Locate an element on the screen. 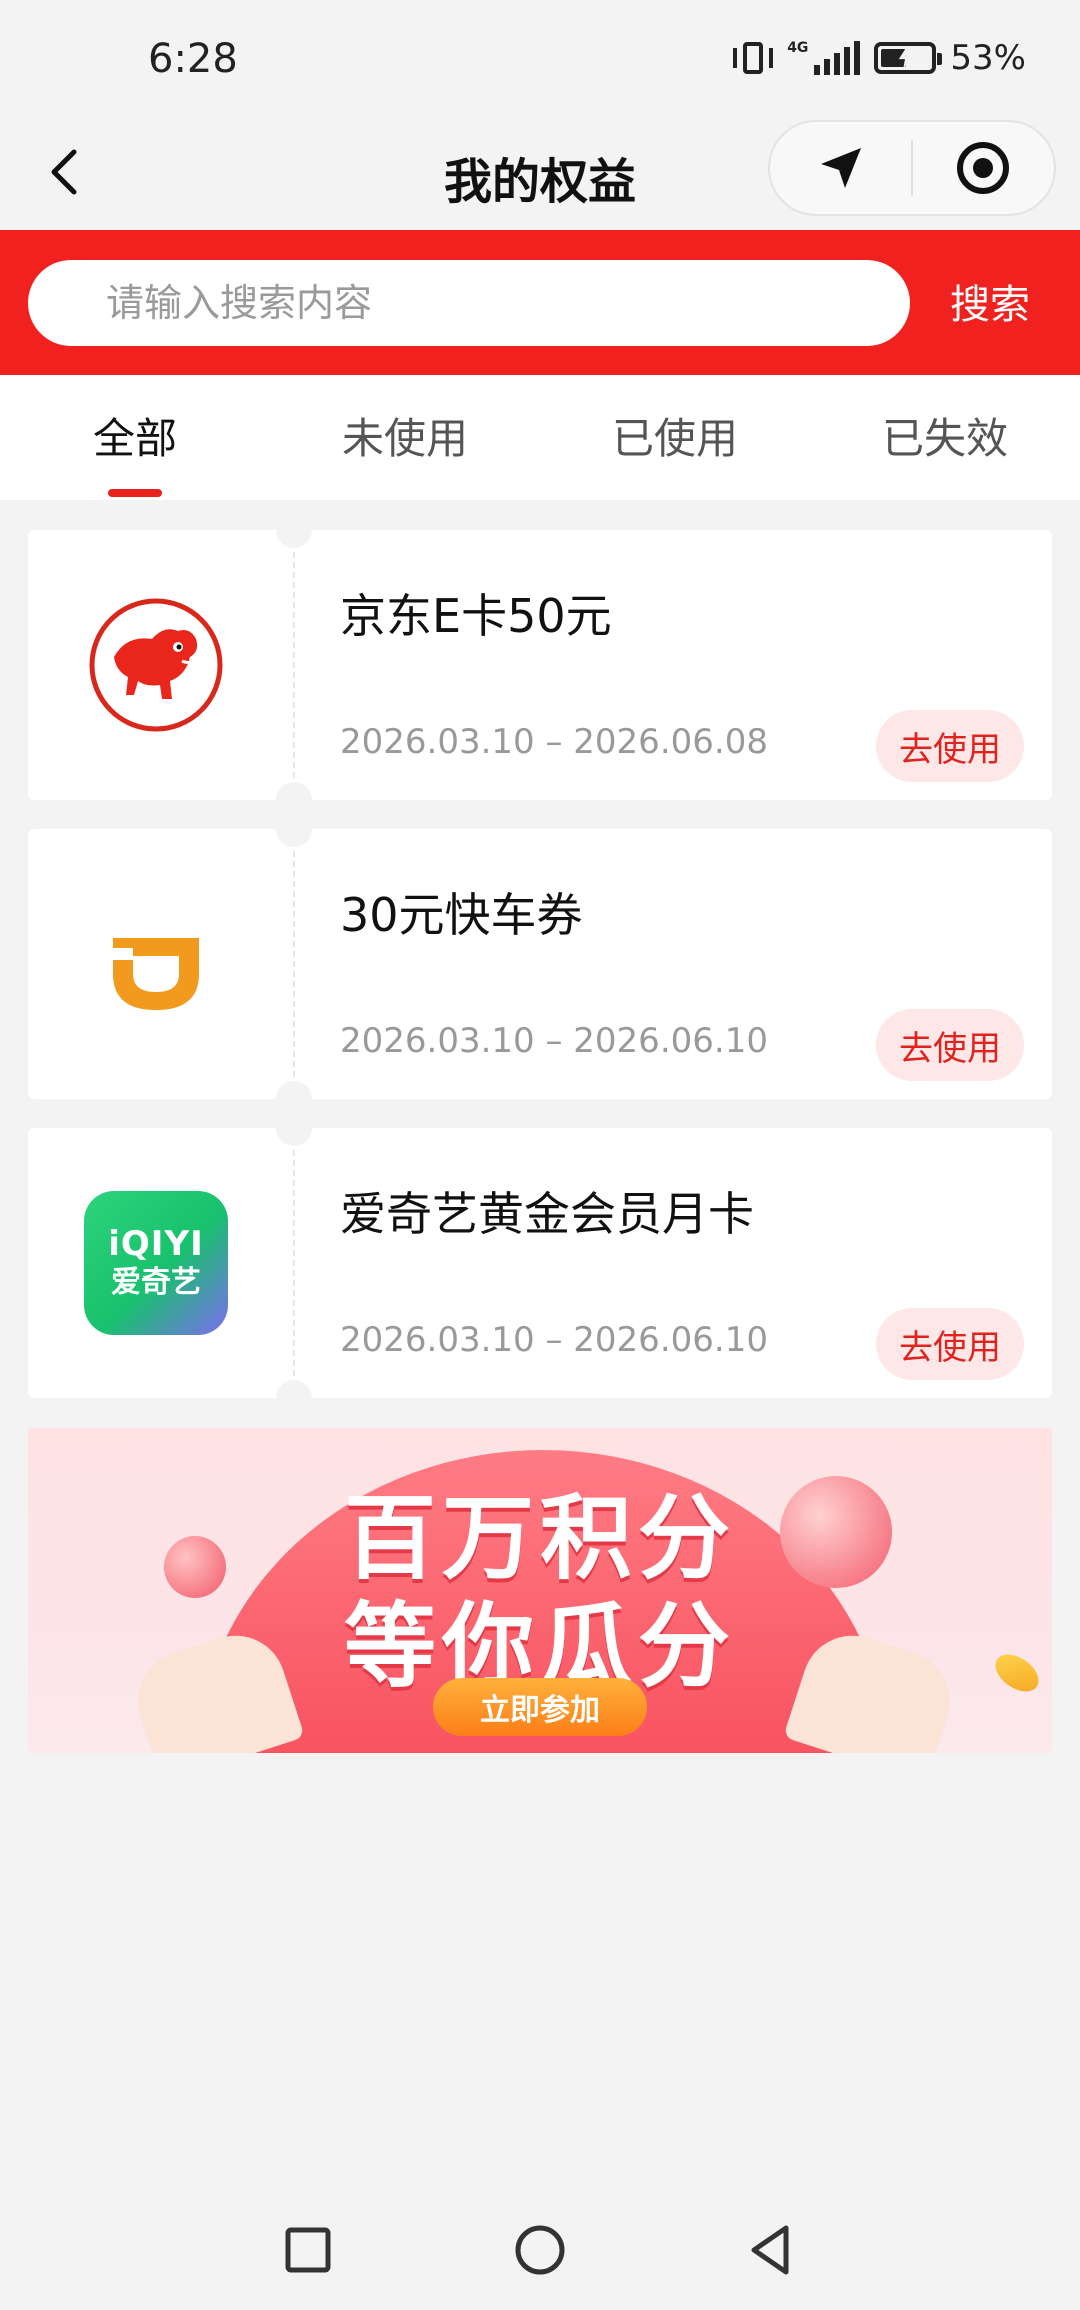  iqiyi-logo-icon: iQIYI 爱奇艺 is located at coordinates (156, 1263).